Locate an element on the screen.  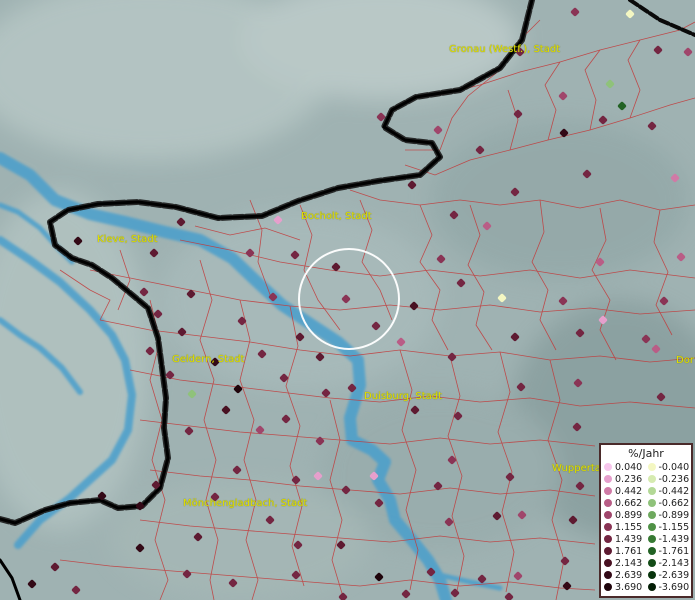
city-label-bocholt: Bocholt, Stadt is located at coordinates (336, 216).